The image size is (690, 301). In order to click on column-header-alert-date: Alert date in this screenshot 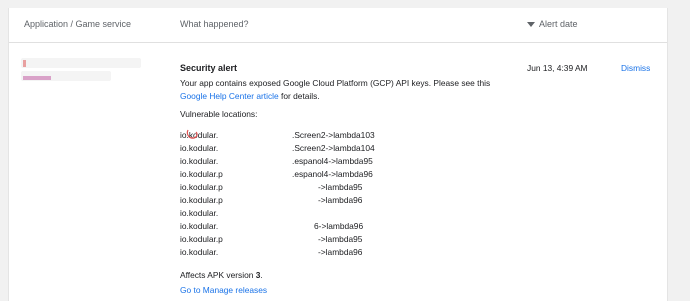, I will do `click(558, 24)`.